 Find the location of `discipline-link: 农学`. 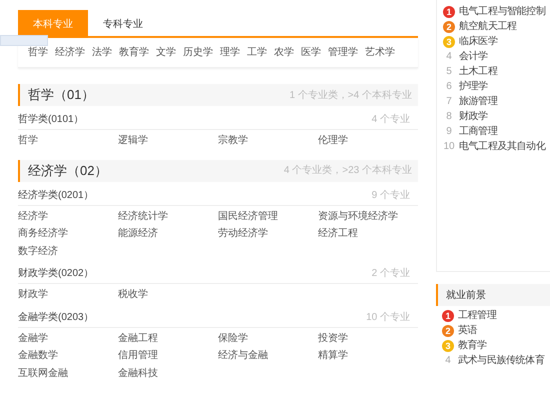

discipline-link: 农学 is located at coordinates (284, 52).